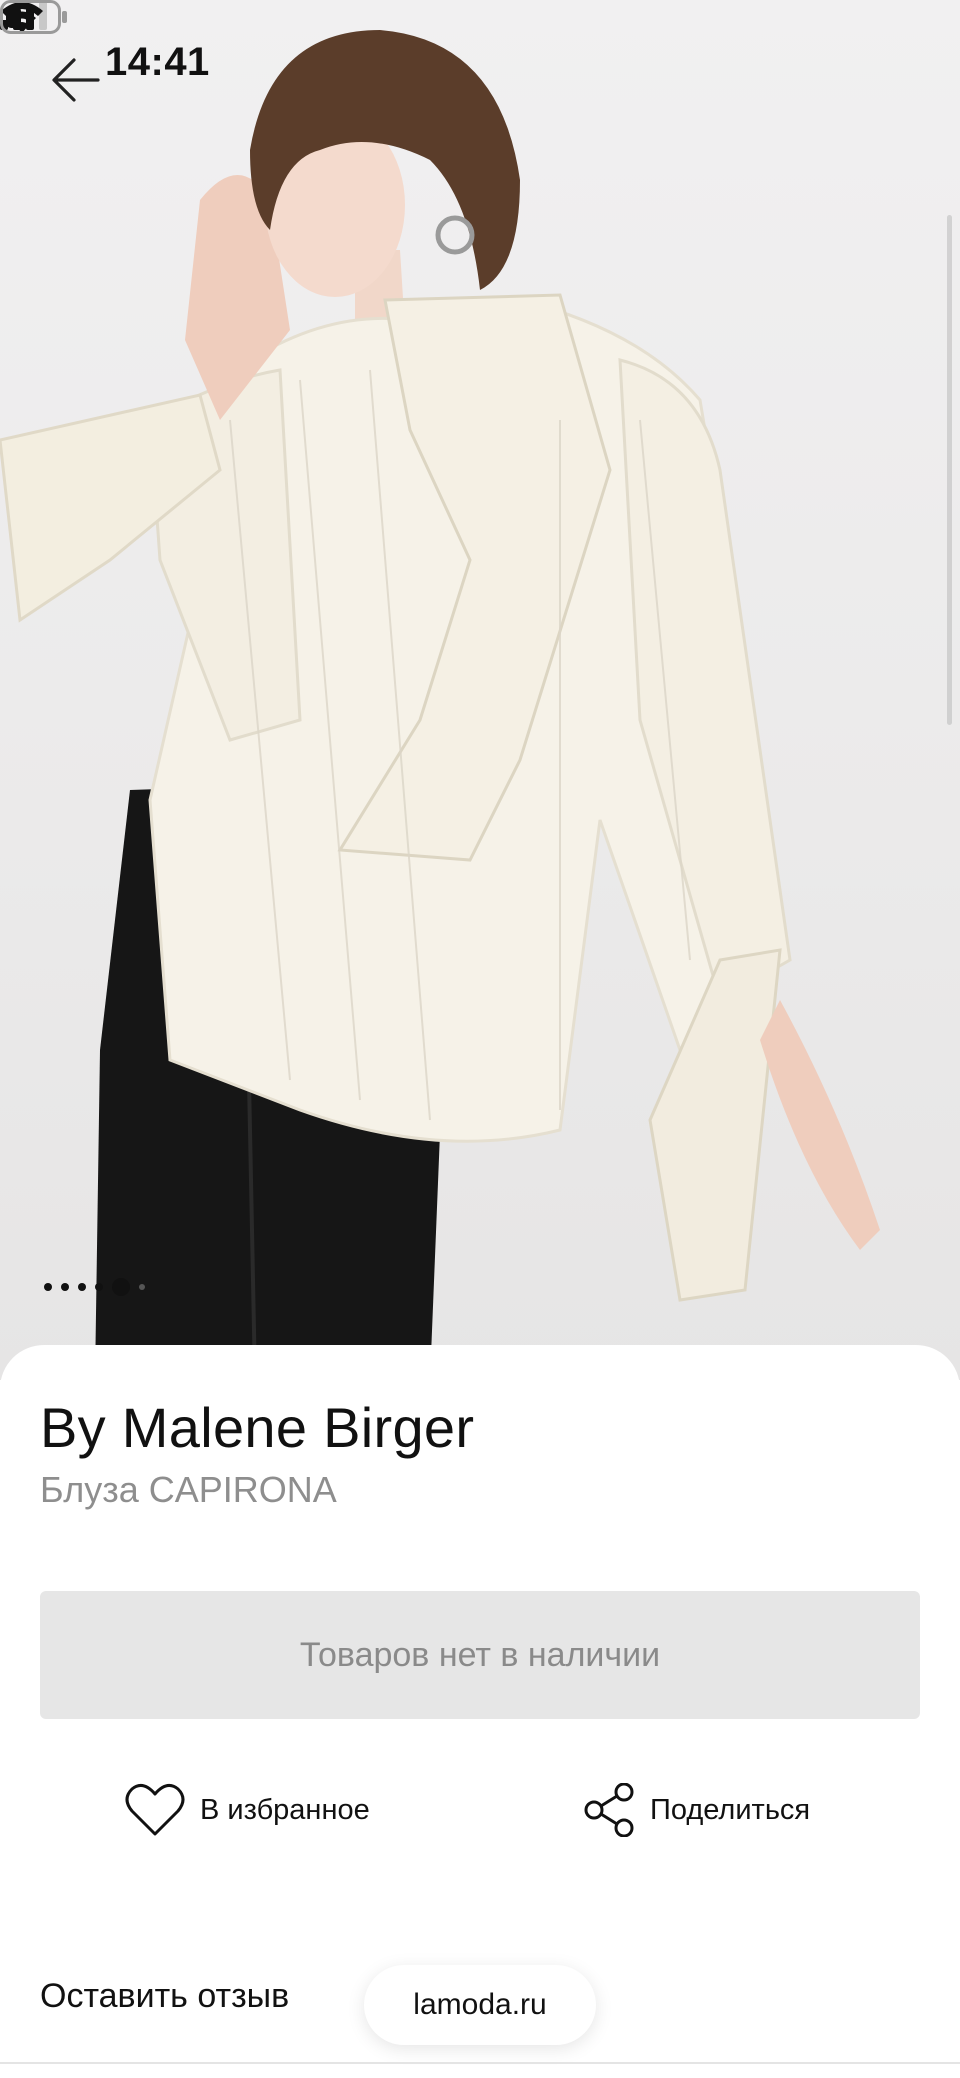 The height and width of the screenshot is (2078, 960). I want to click on leave-review-link: Оставить отзыв, so click(164, 1996).